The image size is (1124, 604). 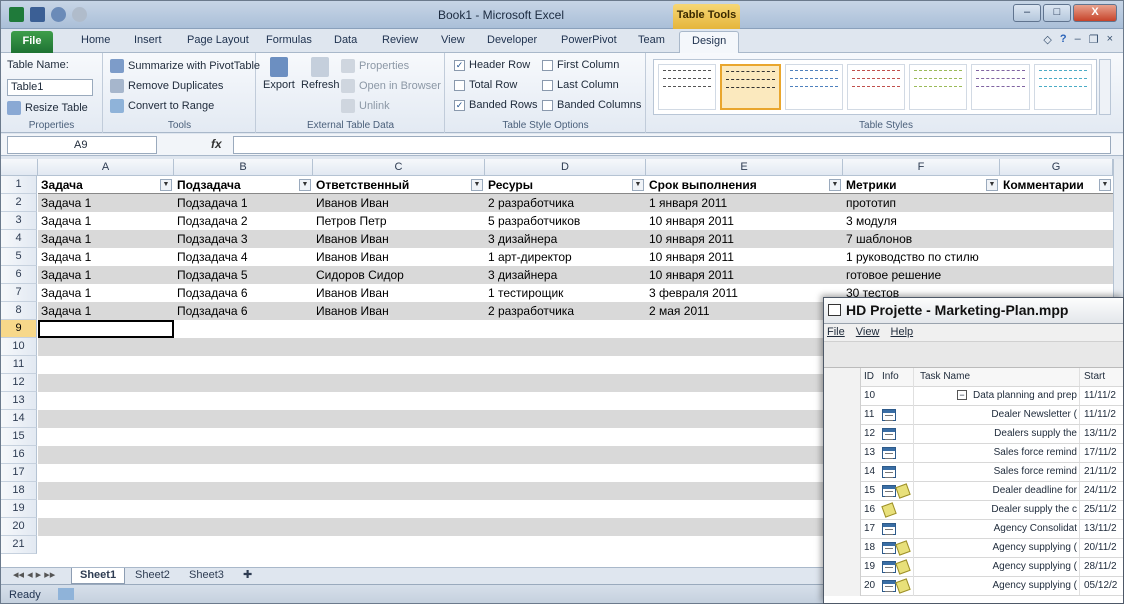 I want to click on task-row: 15 Dealer deadline for 24/11/2, so click(x=973, y=491).